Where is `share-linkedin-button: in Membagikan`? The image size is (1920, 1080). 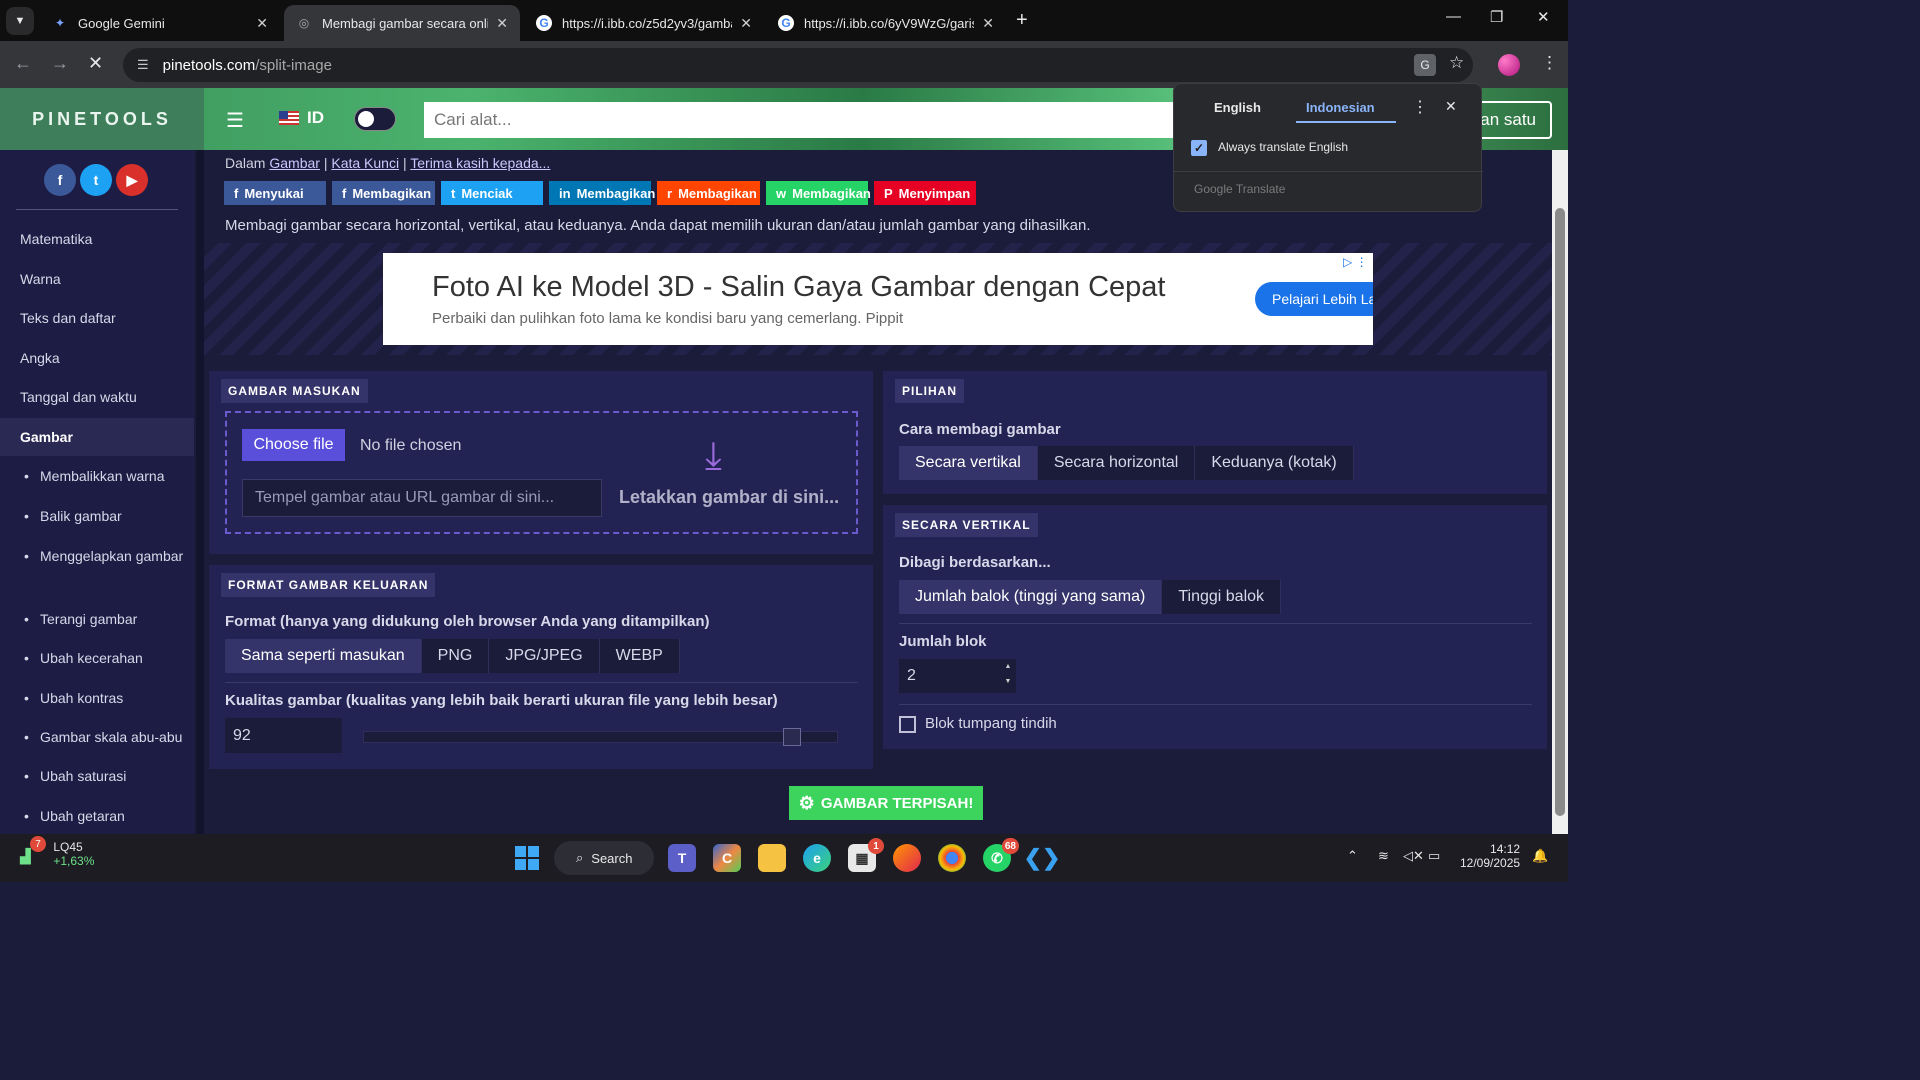
share-linkedin-button: in Membagikan is located at coordinates (602, 193).